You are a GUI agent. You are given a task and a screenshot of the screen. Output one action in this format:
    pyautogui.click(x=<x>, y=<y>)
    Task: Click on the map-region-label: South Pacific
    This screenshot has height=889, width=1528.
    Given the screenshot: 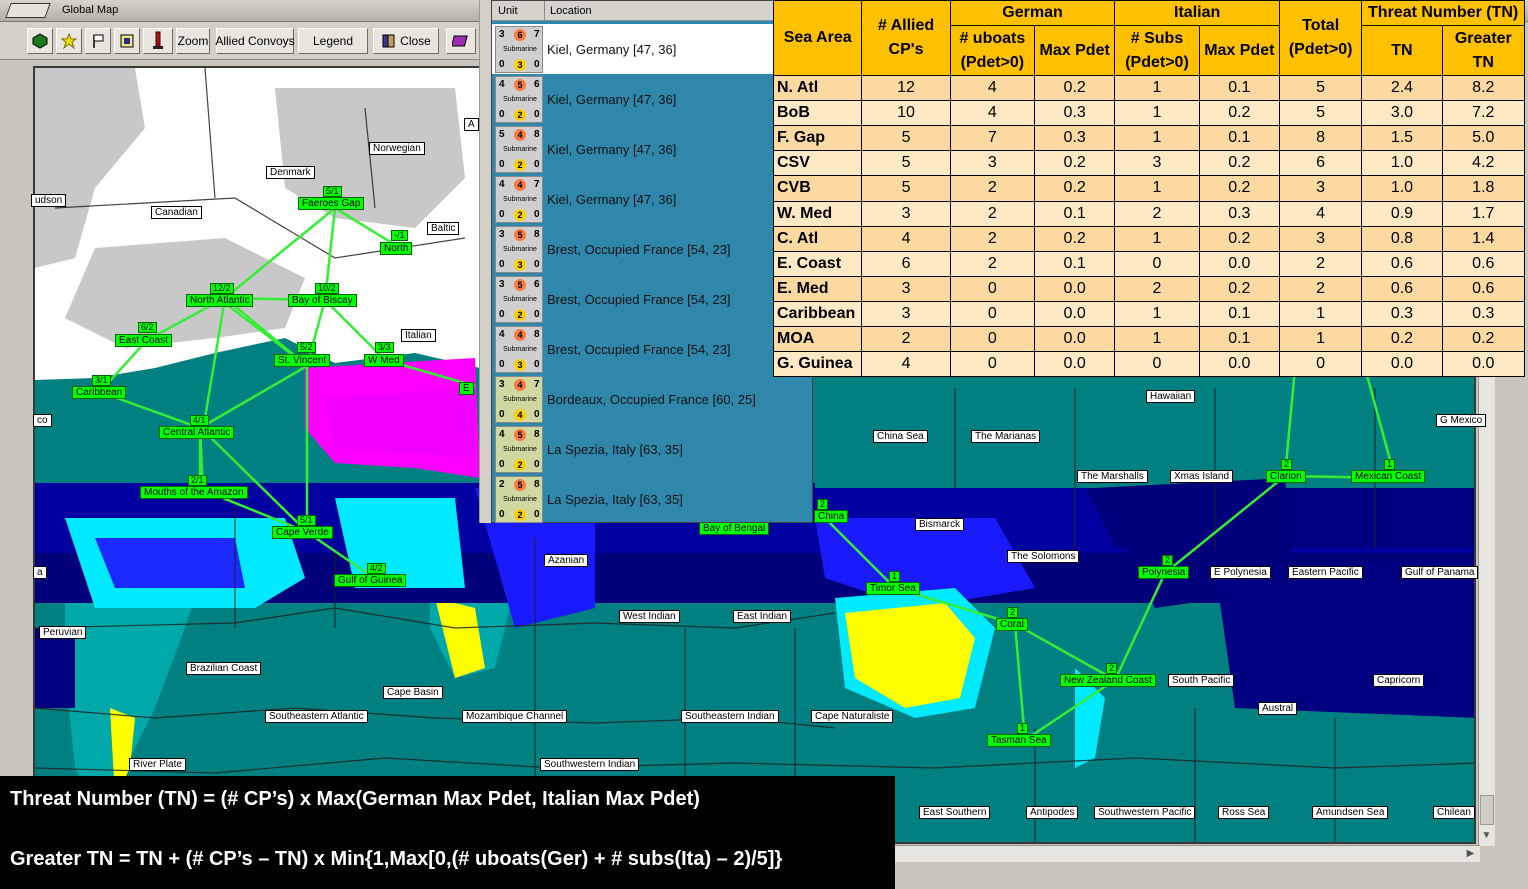 What is the action you would take?
    pyautogui.click(x=1201, y=680)
    